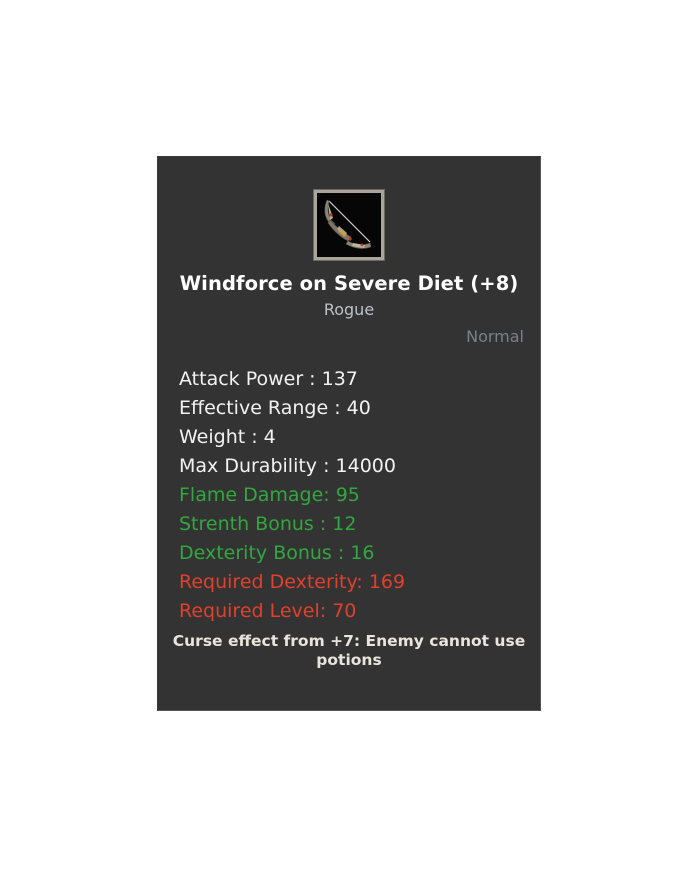  I want to click on item-rarity-label: Normal, so click(495, 336).